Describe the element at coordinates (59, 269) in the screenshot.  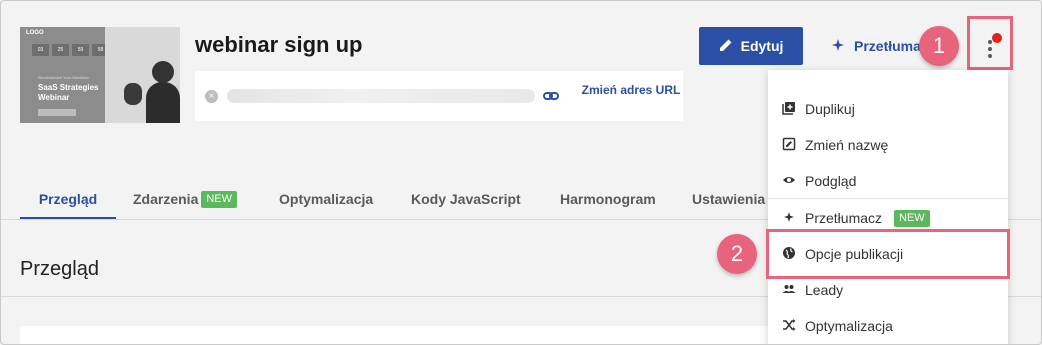
I see `section-title: Przegląd` at that location.